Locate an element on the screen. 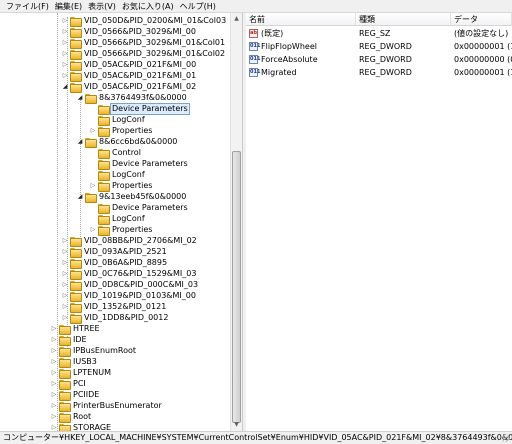 The width and height of the screenshot is (512, 444). tree-node-ide: ▷ IDE is located at coordinates (69, 340).